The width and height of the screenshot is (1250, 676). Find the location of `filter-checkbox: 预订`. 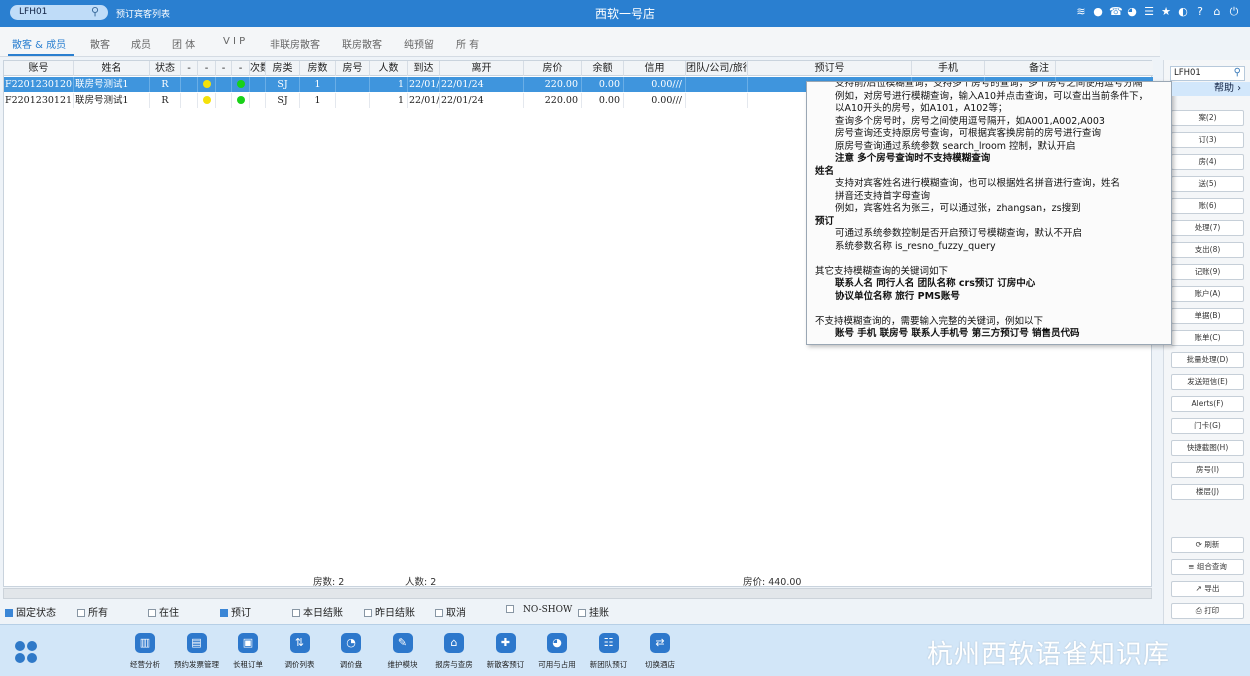

filter-checkbox: 预订 is located at coordinates (235, 611).